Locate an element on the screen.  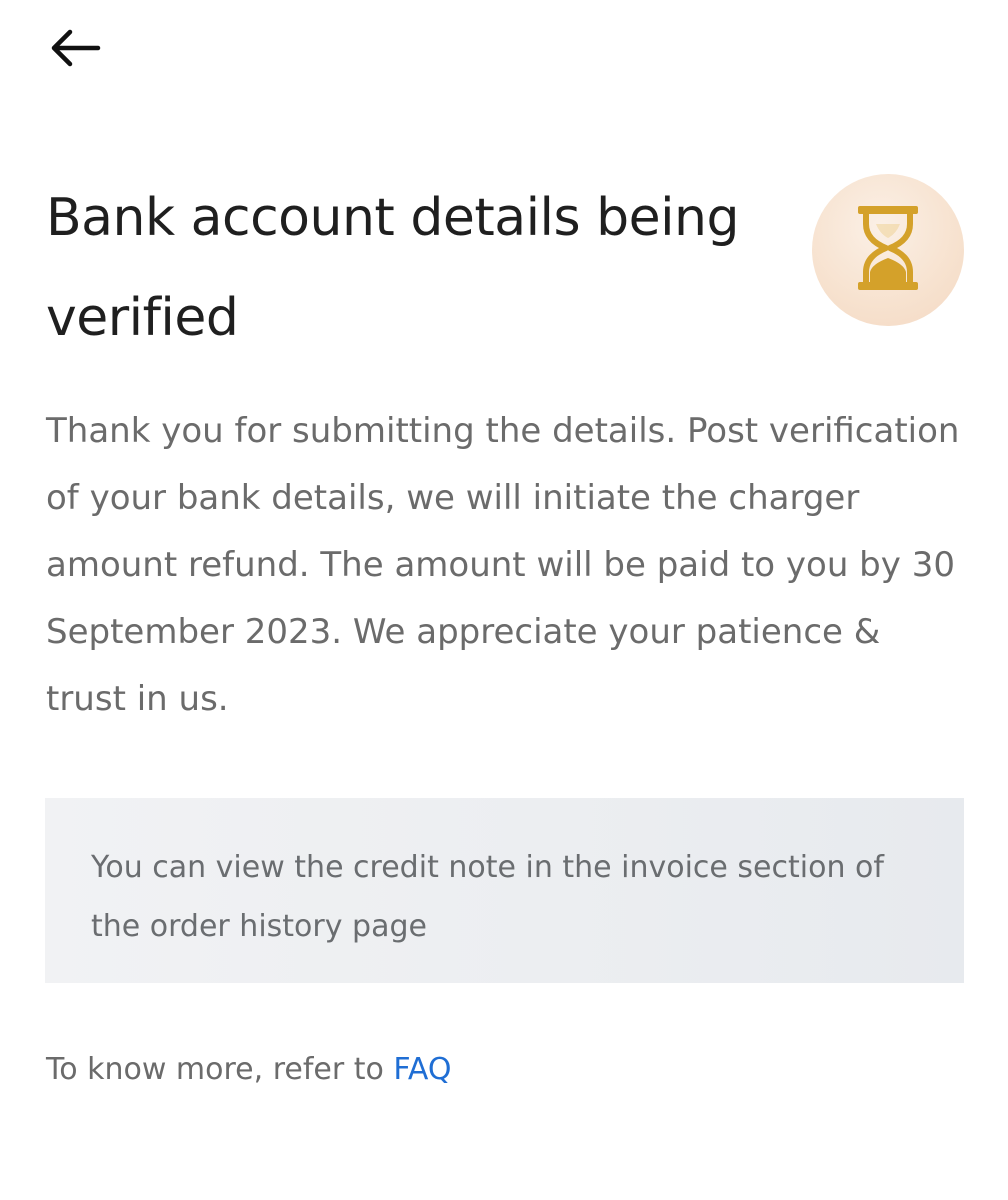
hourglass-icon is located at coordinates (888, 250).